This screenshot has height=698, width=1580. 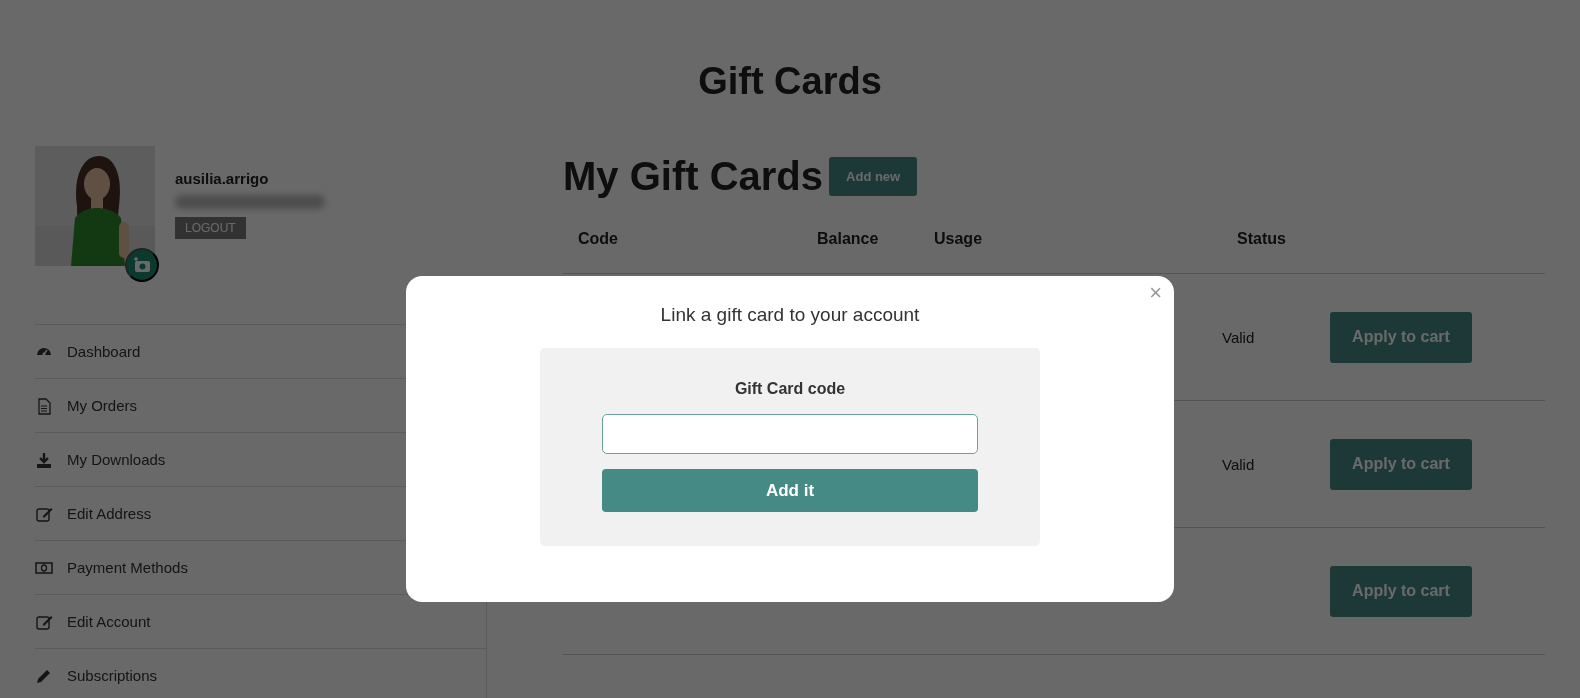 What do you see at coordinates (790, 490) in the screenshot?
I see `add-it-button: Add it` at bounding box center [790, 490].